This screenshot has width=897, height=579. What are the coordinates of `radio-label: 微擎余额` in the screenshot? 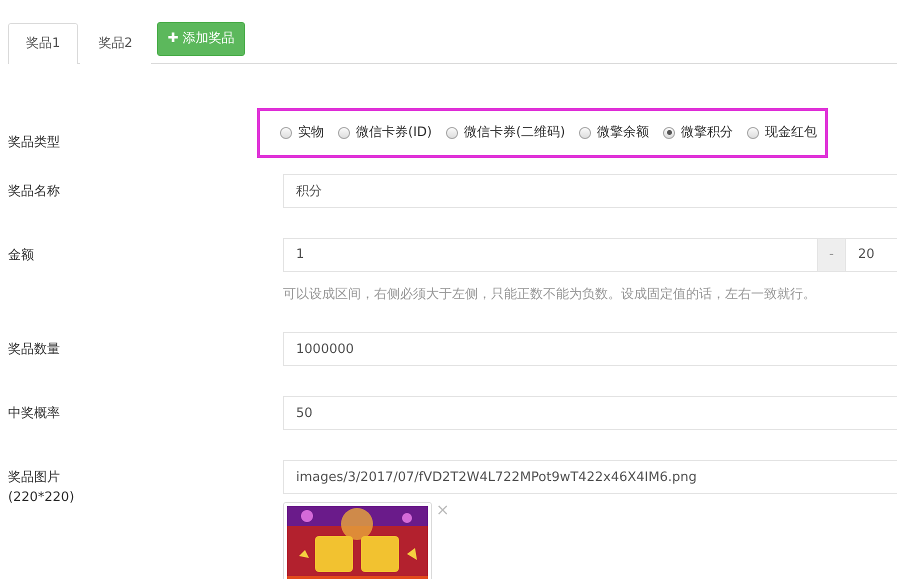 It's located at (623, 132).